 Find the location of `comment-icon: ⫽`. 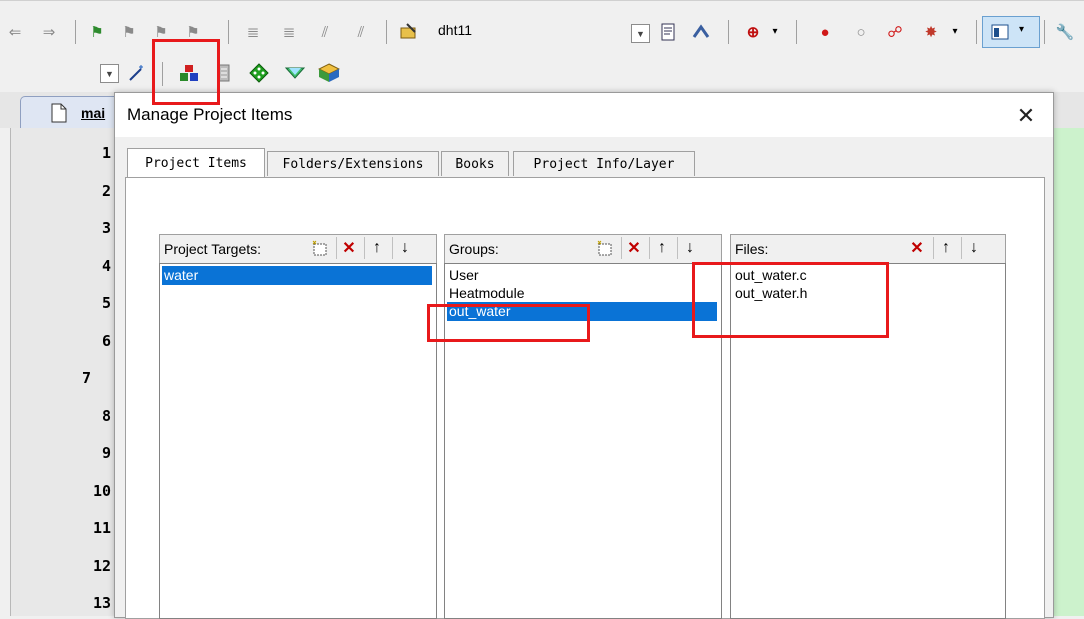

comment-icon: ⫽ is located at coordinates (325, 32).